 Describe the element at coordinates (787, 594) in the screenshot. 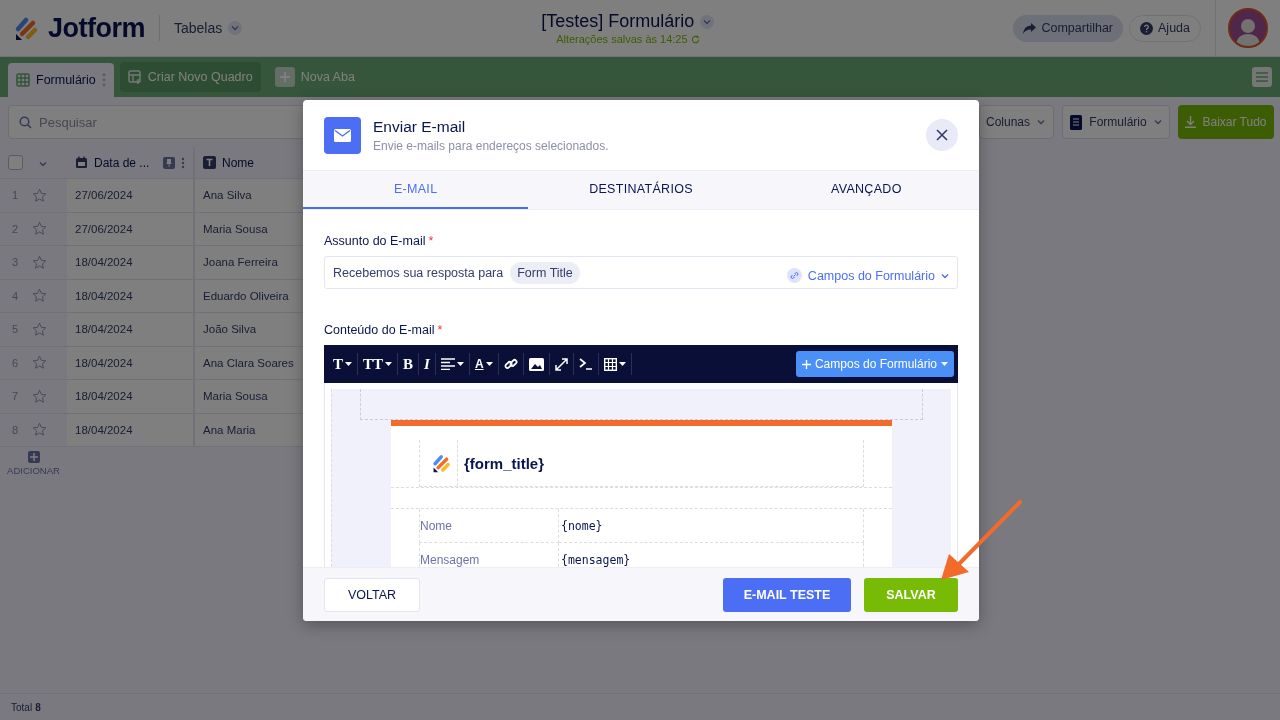

I see `test-email-button: E-MAIL TESTE` at that location.